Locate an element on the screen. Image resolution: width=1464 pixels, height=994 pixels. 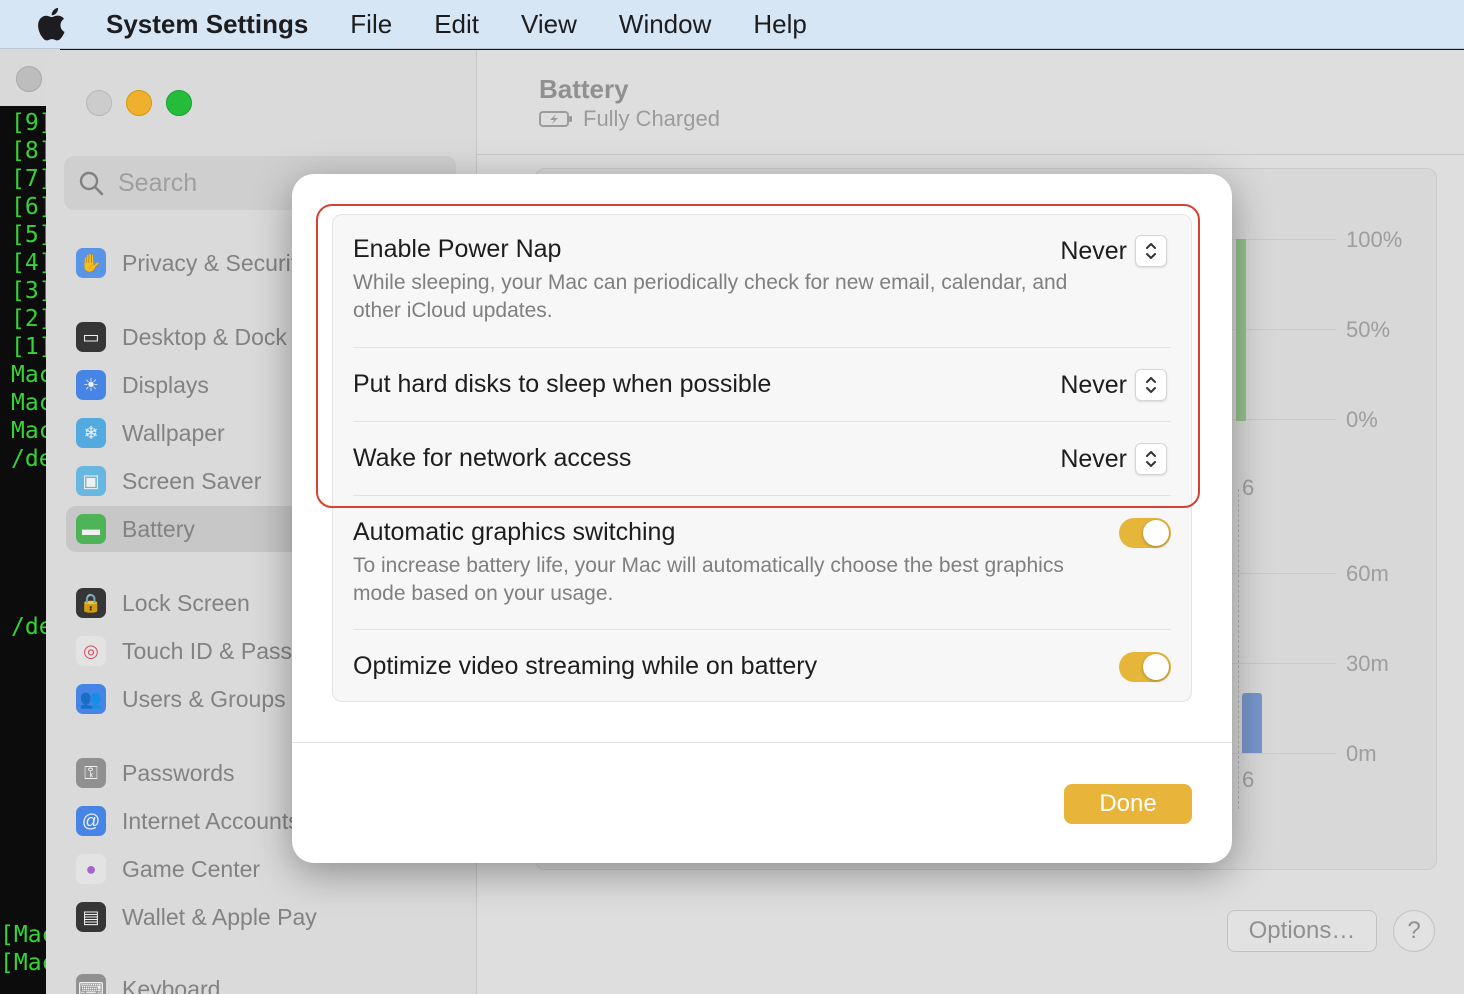
video-streaming-toggle is located at coordinates (1145, 667).